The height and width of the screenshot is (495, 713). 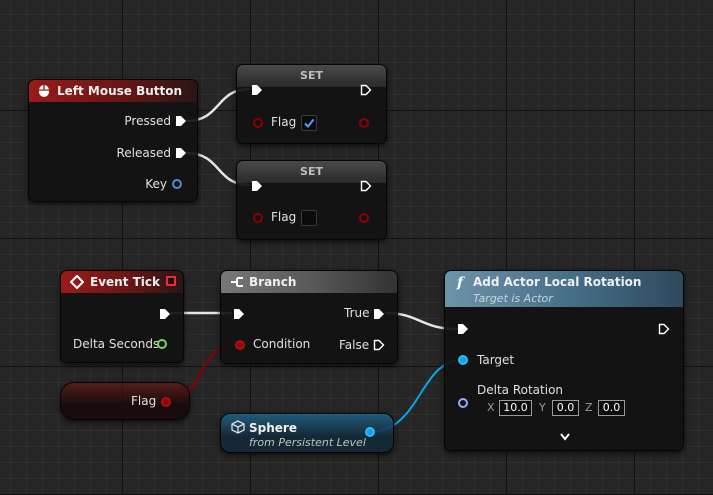 I want to click on event-delegate-pin, so click(x=171, y=281).